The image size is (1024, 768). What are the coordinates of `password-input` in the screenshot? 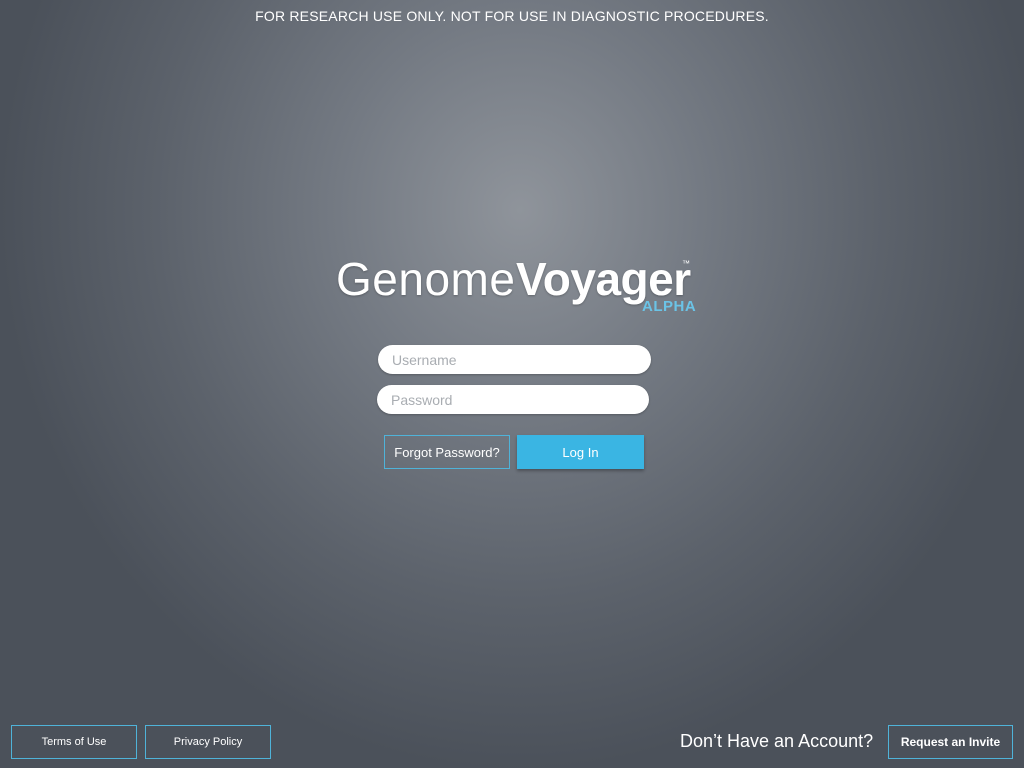 It's located at (513, 399).